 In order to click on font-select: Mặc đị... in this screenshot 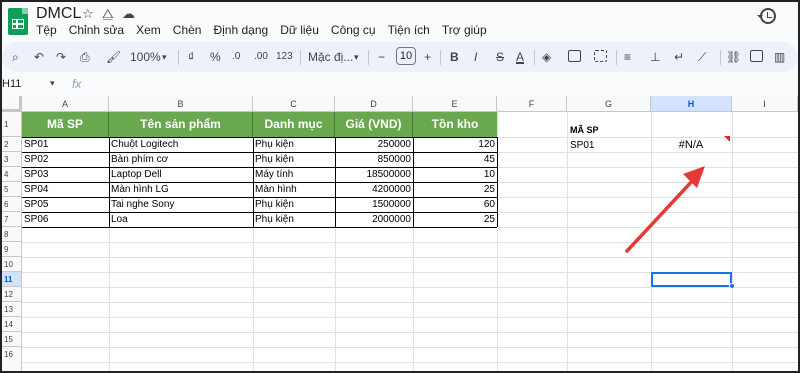, I will do `click(330, 57)`.